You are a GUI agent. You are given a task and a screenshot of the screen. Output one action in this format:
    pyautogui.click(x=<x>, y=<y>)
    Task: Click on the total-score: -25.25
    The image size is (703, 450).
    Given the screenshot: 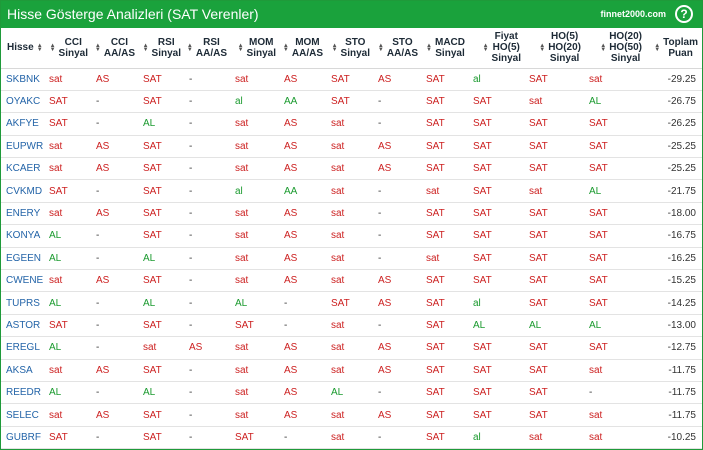 What is the action you would take?
    pyautogui.click(x=681, y=146)
    